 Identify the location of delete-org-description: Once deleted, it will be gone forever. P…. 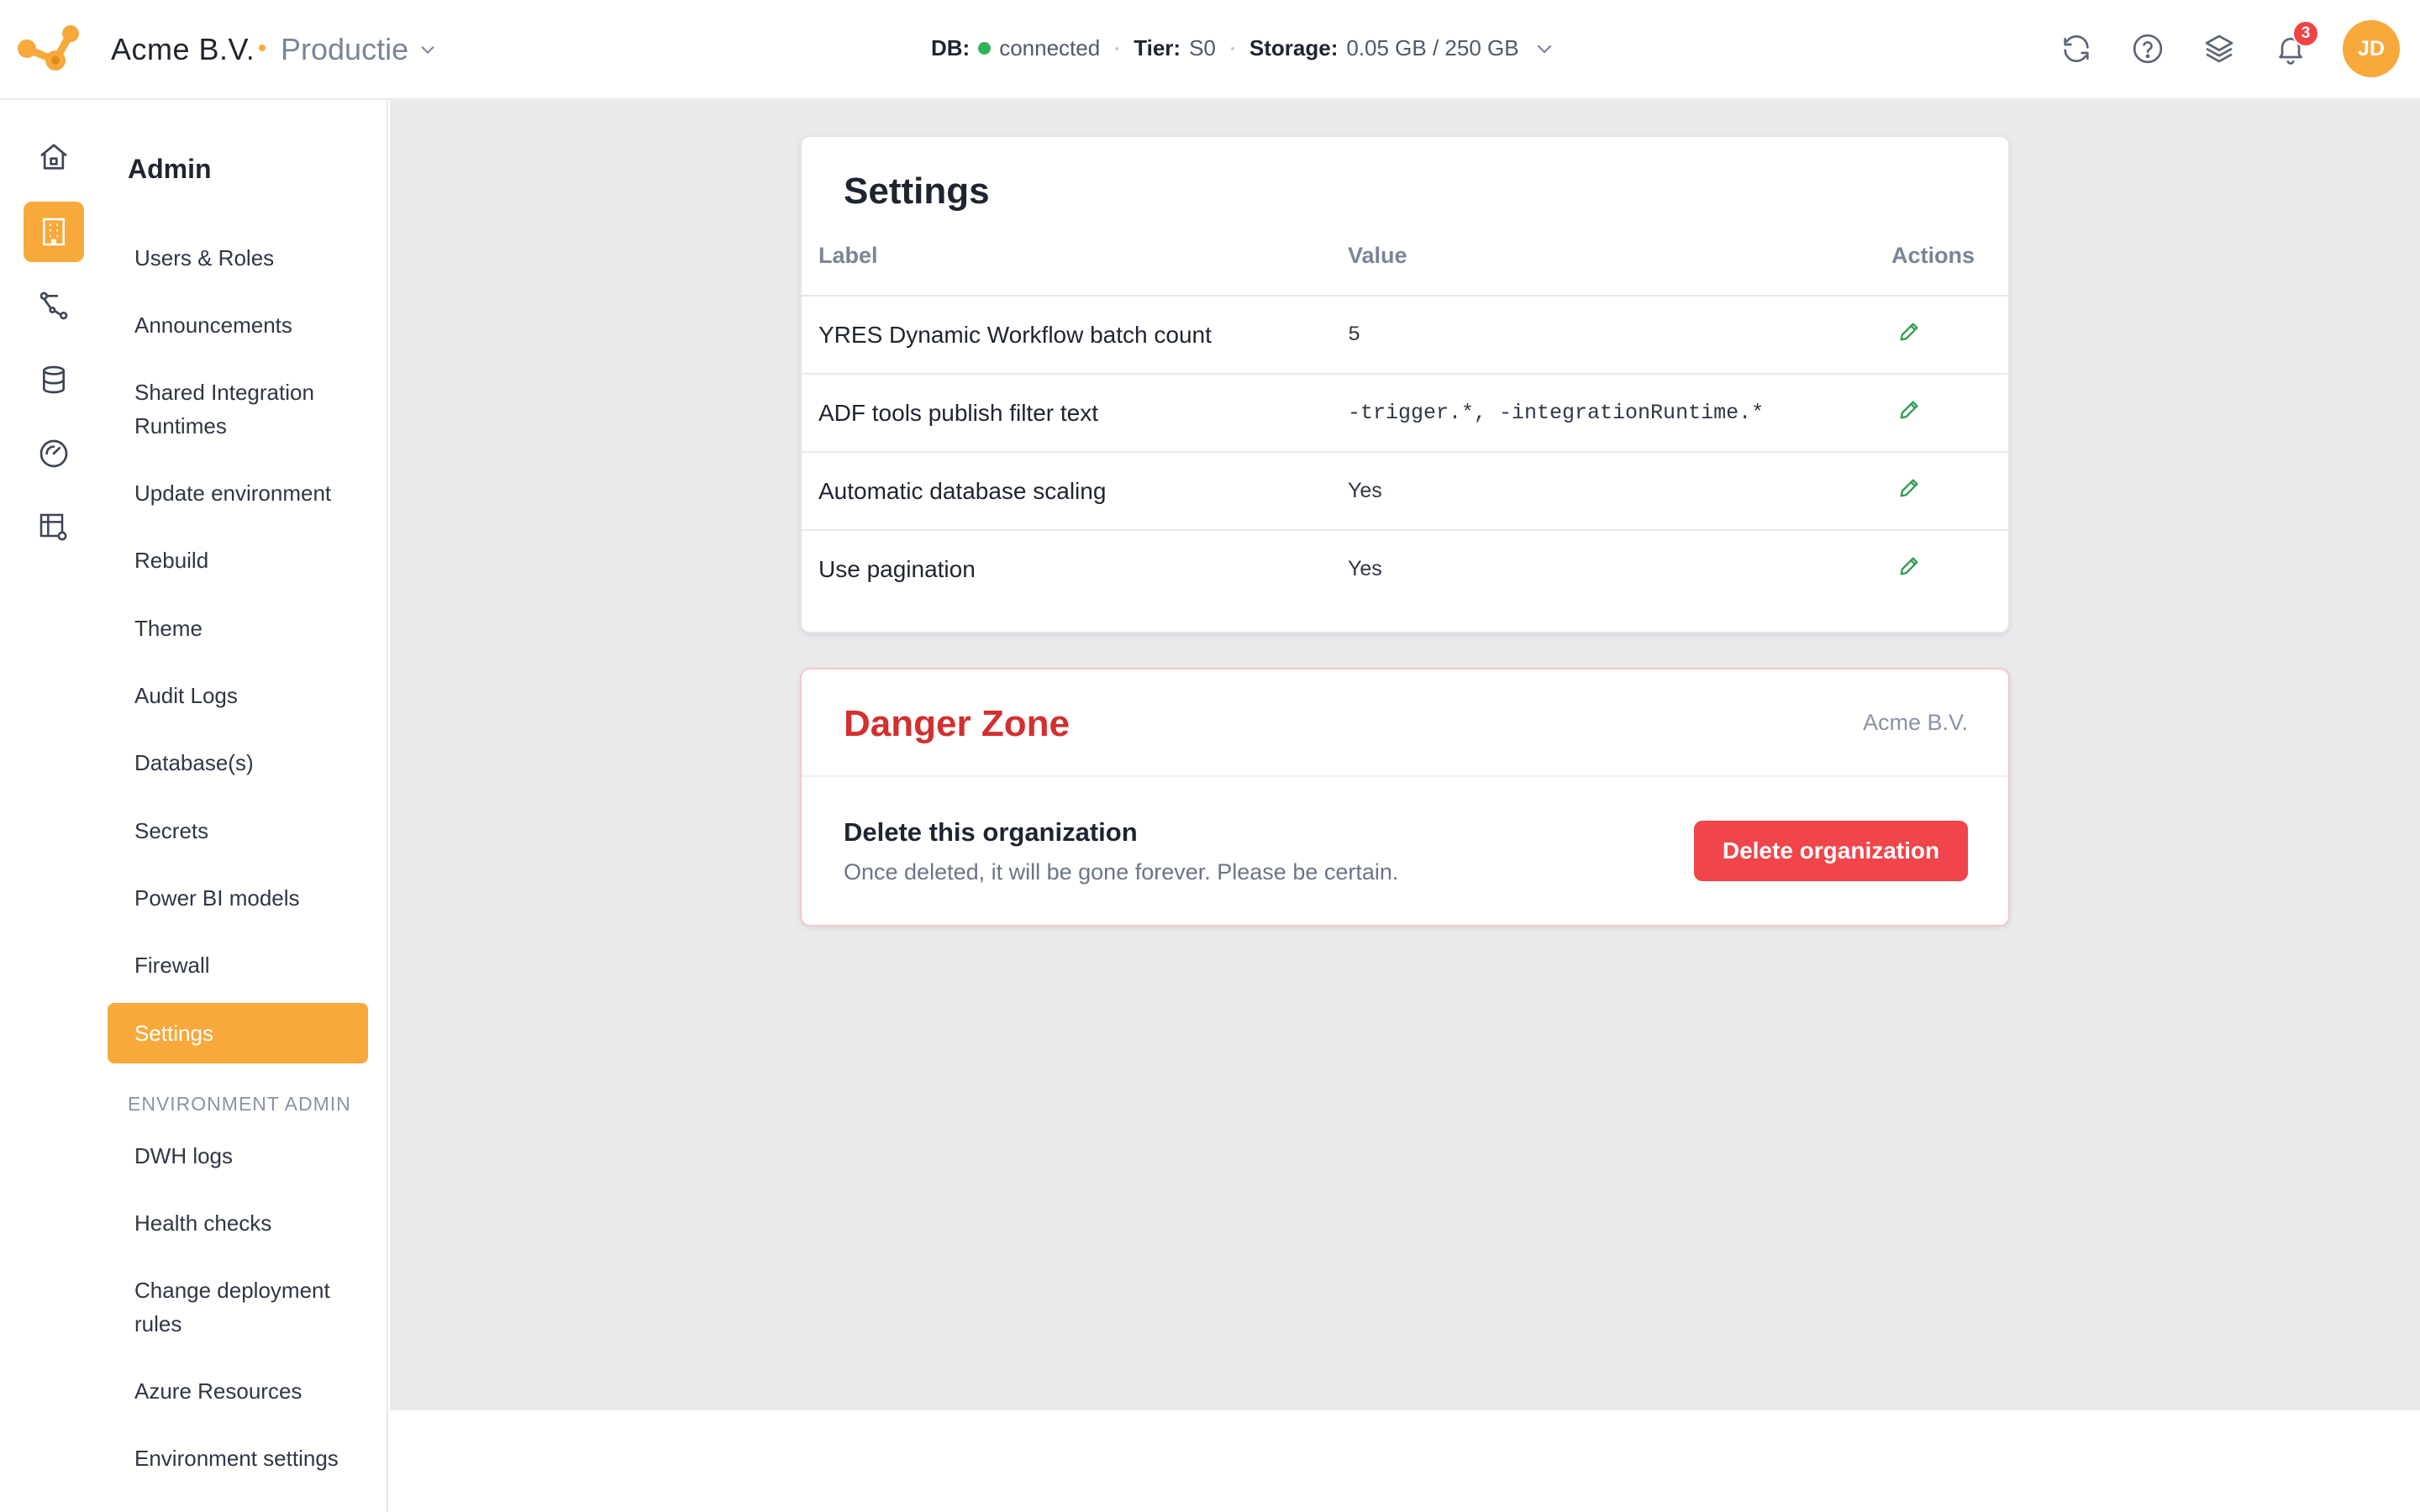
(1121, 872).